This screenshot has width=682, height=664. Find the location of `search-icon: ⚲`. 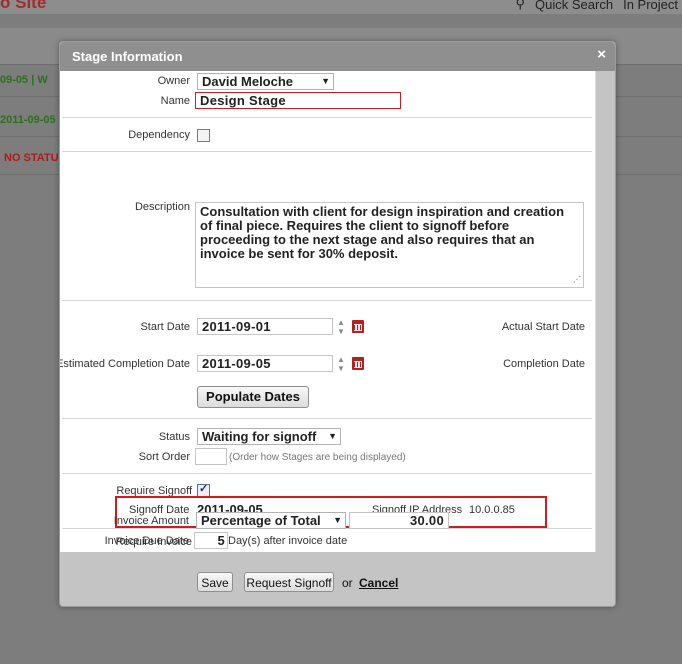

search-icon: ⚲ is located at coordinates (521, 6).